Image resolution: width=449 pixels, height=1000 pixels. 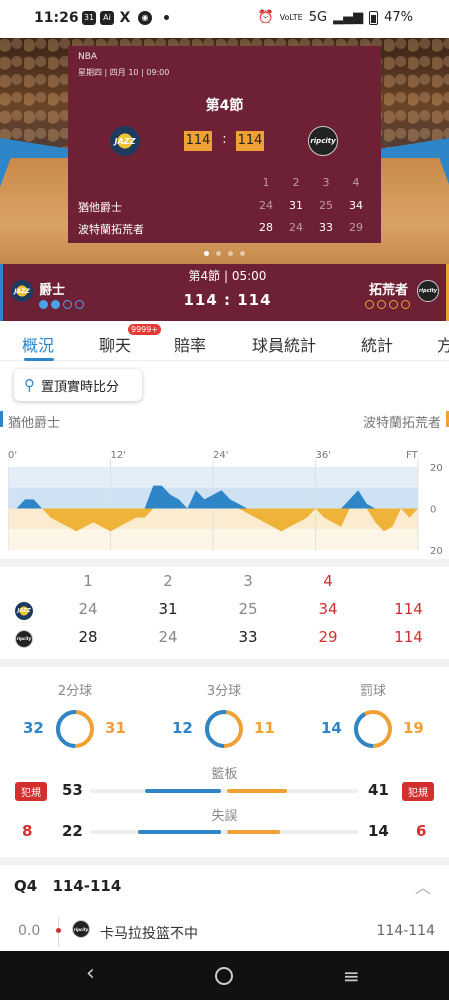 I want to click on home-rebounds: 53, so click(x=72, y=790).